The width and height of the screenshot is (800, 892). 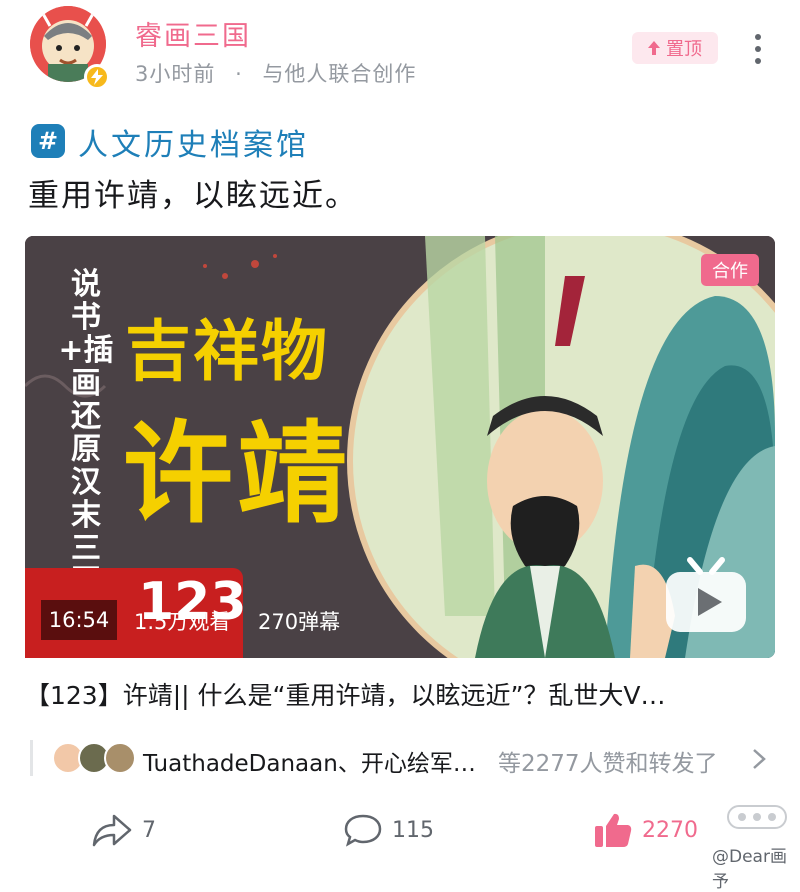 I want to click on share-icon, so click(x=112, y=830).